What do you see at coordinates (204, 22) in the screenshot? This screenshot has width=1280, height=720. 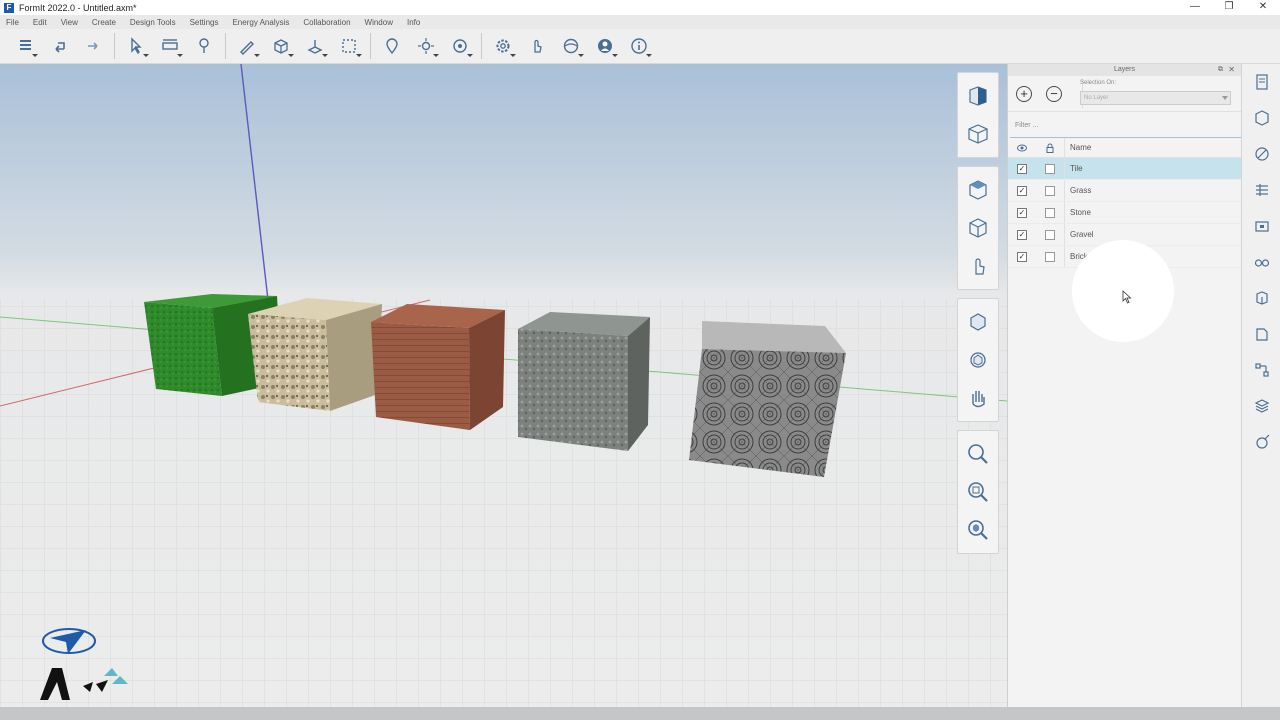 I see `menu-settings: Settings` at bounding box center [204, 22].